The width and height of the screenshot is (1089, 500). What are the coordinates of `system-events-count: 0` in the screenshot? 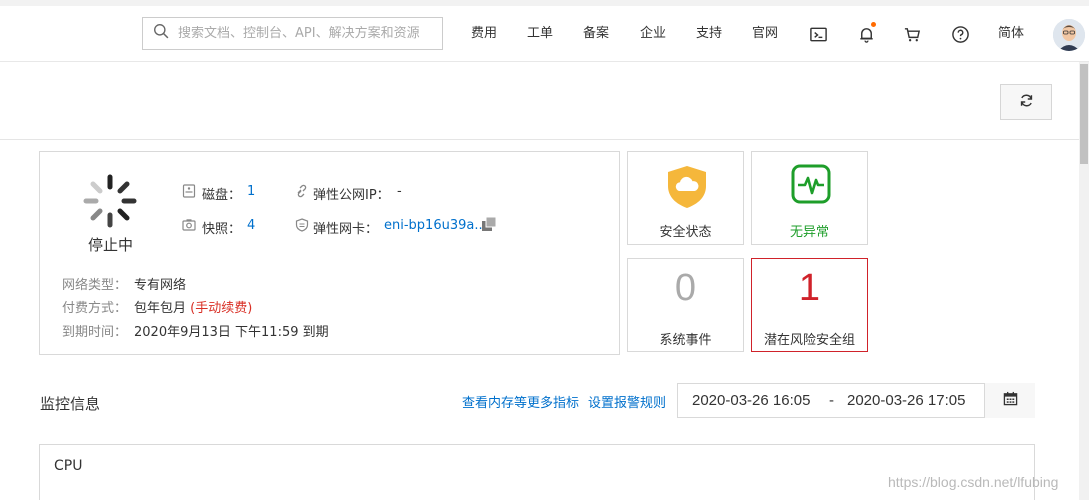 It's located at (685, 288).